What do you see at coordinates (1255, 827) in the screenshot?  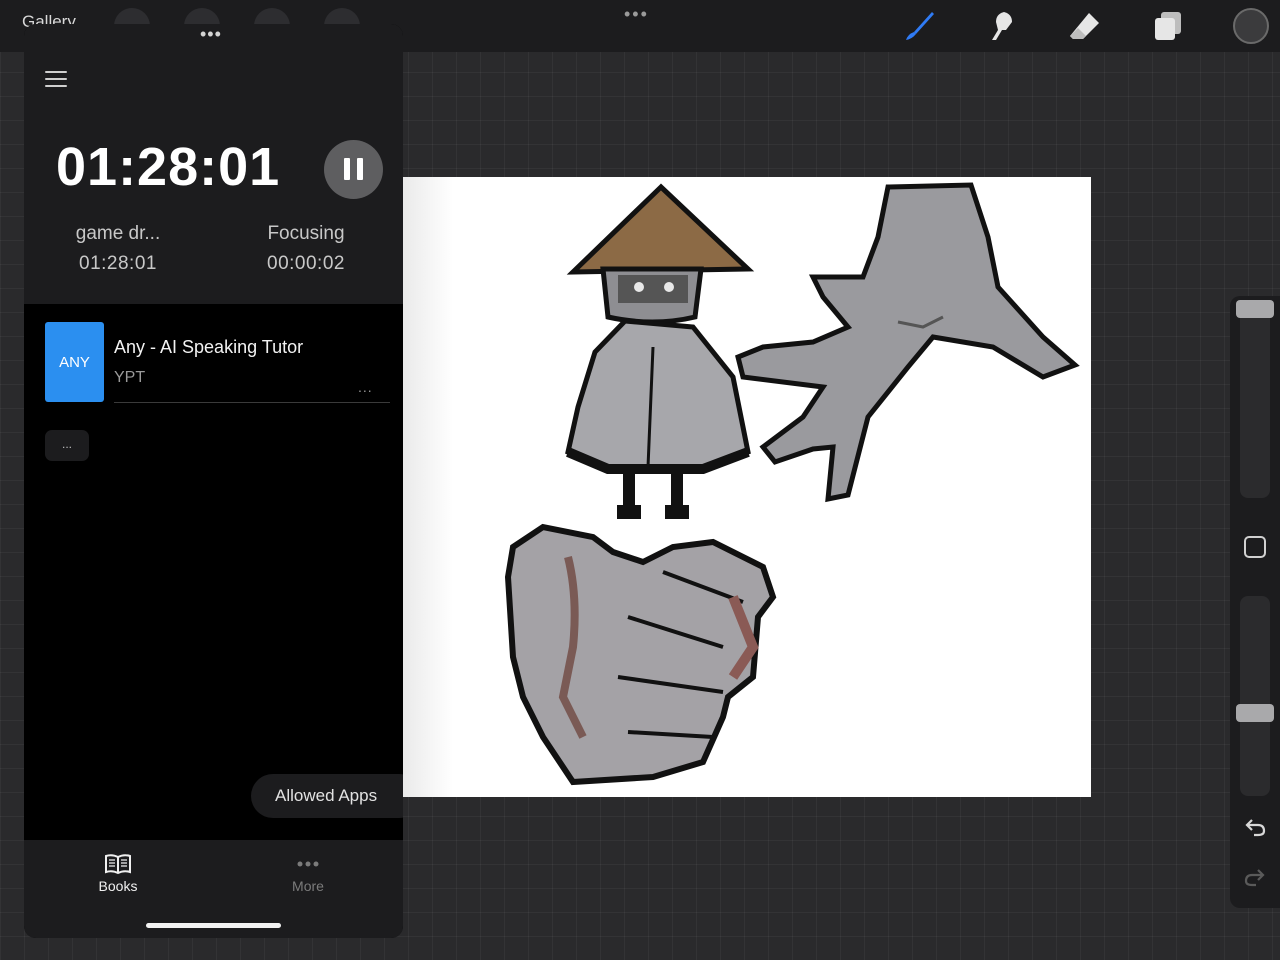 I see `undo-icon` at bounding box center [1255, 827].